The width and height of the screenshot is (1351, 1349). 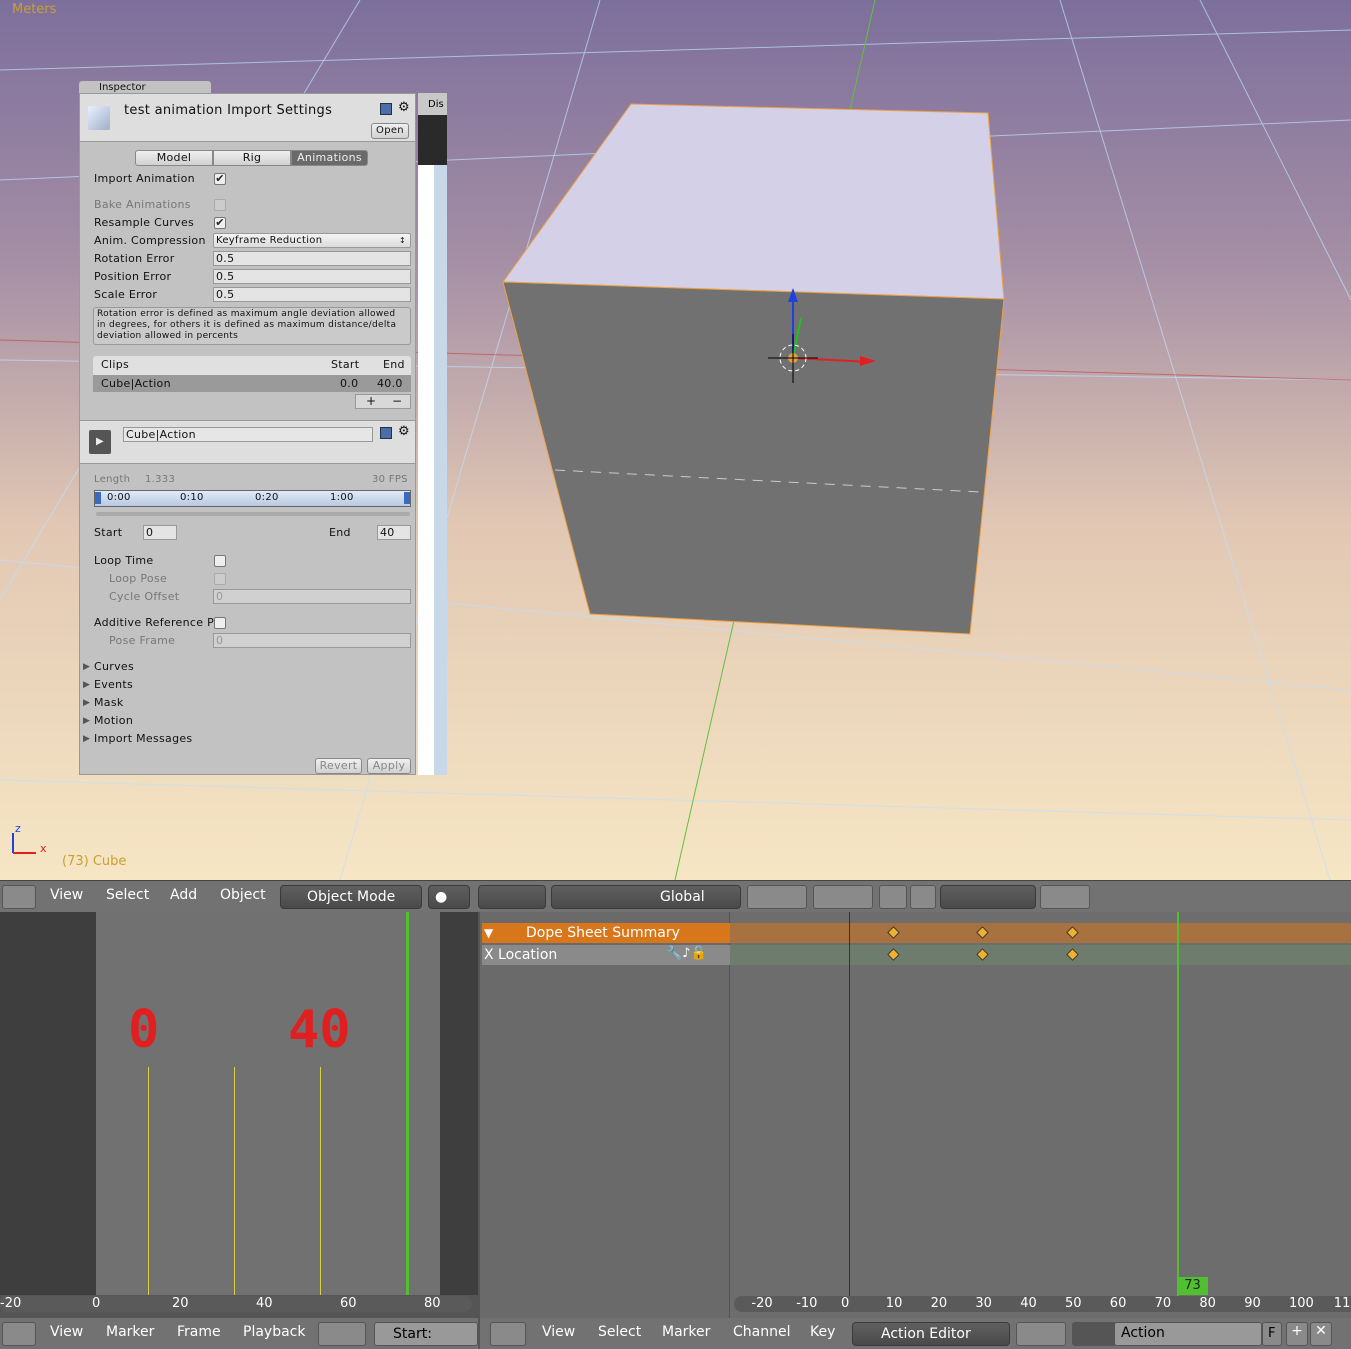 I want to click on ruler-tick: 30, so click(x=983, y=1303).